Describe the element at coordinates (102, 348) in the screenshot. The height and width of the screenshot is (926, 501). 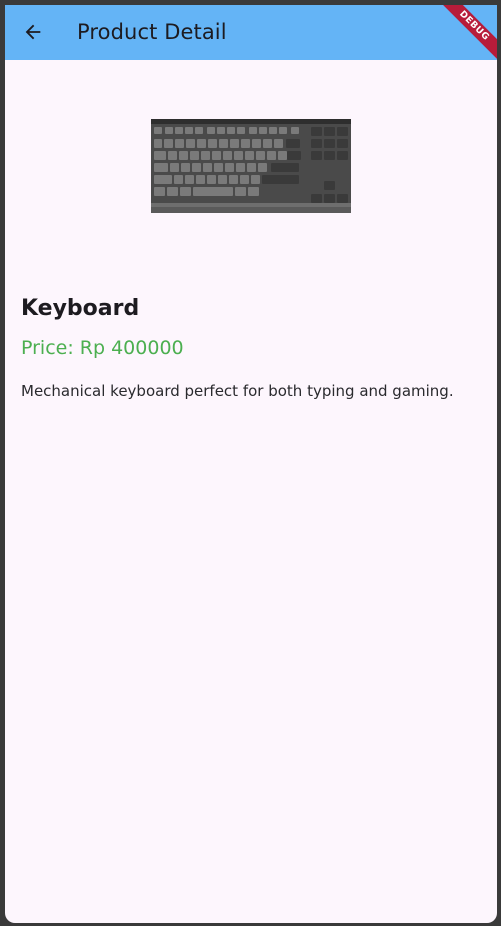
I see `product-price: Price: Rp 400000` at that location.